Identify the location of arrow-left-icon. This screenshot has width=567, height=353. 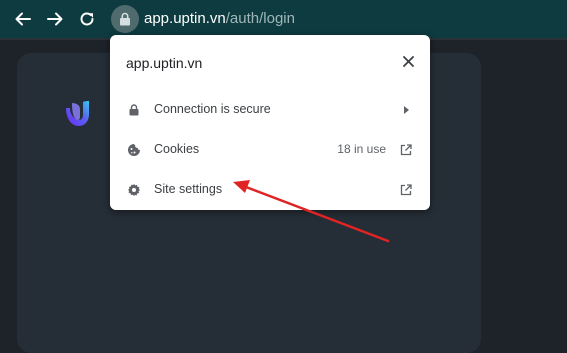
(23, 19).